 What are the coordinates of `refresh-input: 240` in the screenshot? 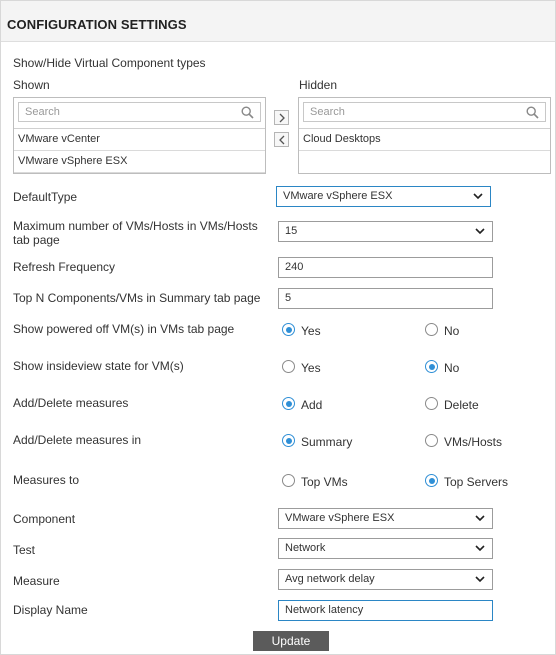 It's located at (385, 267).